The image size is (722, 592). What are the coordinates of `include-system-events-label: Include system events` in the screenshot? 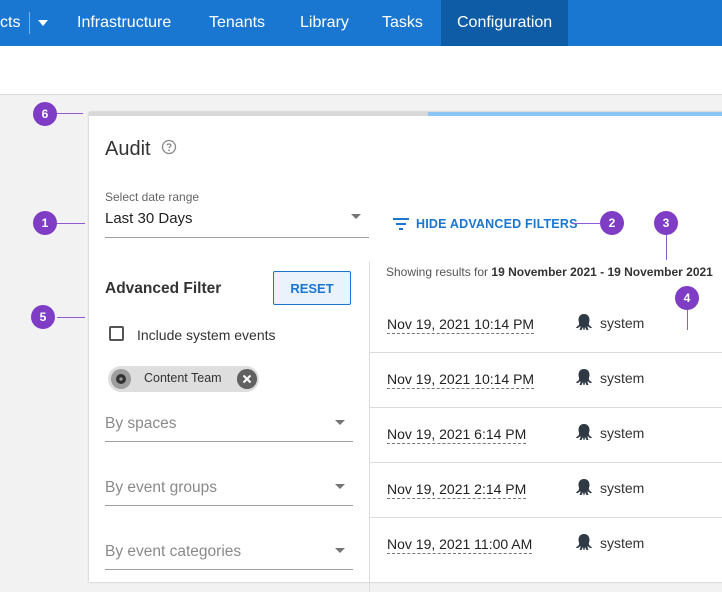 It's located at (206, 335).